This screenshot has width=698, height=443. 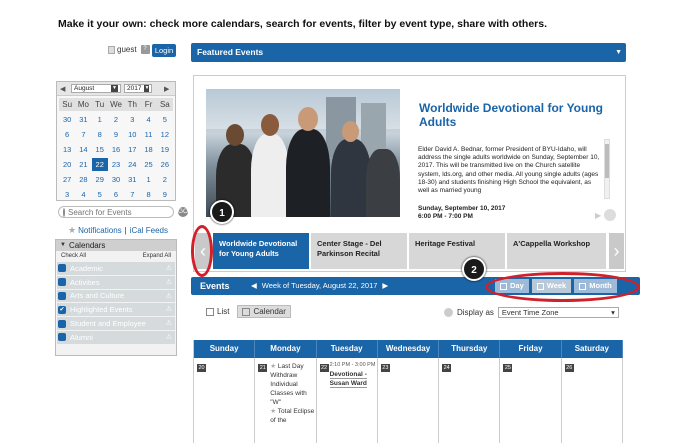 I want to click on featured-events-bar: Featured Events ▼, so click(x=408, y=52).